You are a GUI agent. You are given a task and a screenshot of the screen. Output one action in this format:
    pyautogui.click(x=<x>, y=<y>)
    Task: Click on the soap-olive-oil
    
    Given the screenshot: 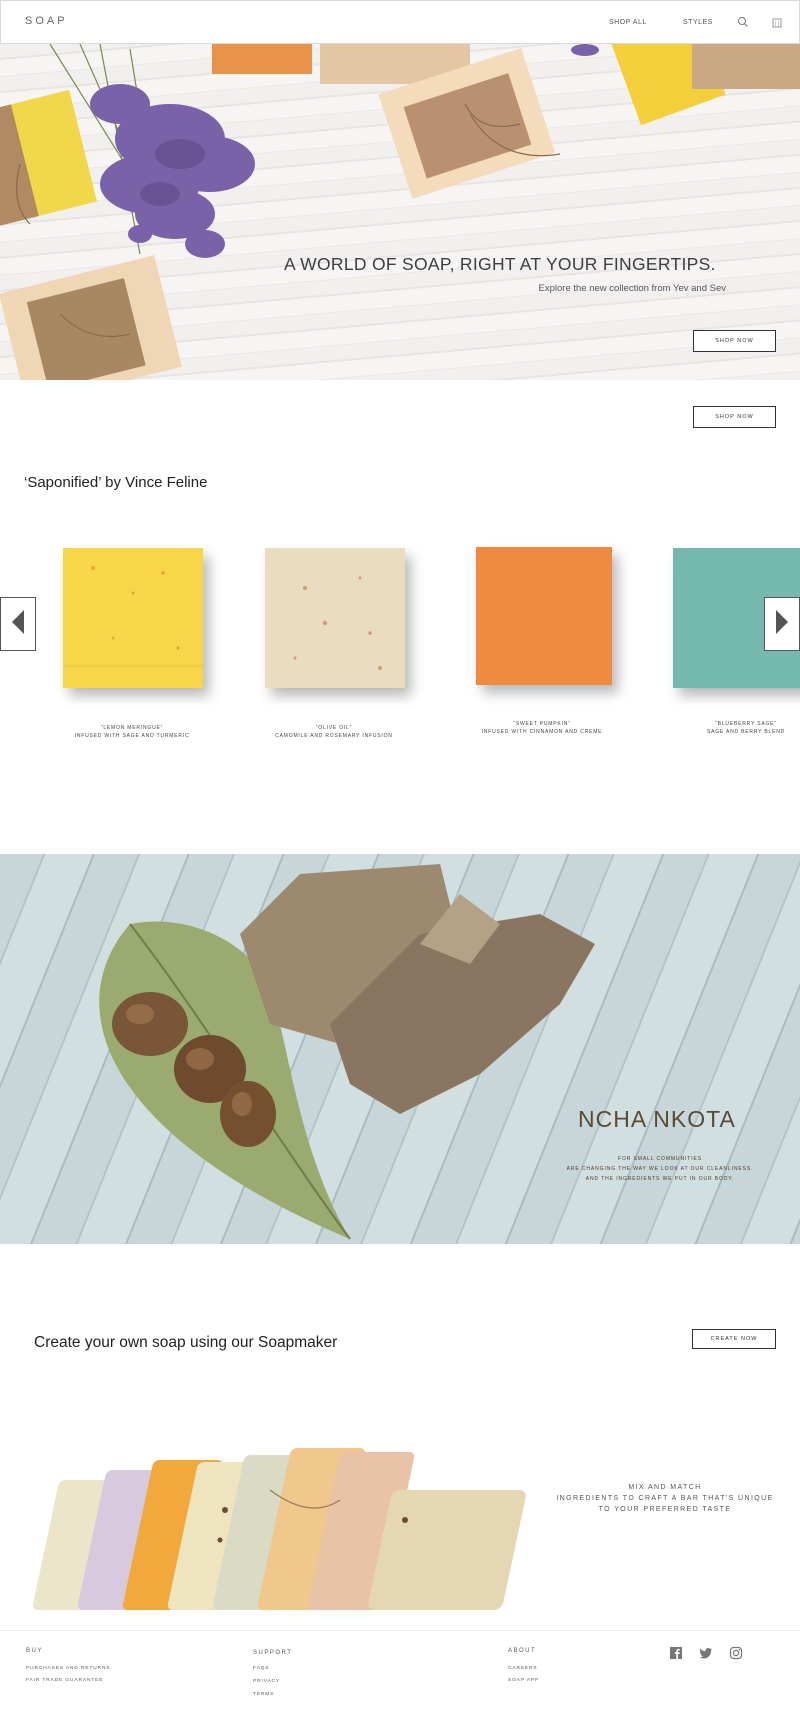 What is the action you would take?
    pyautogui.click(x=335, y=618)
    